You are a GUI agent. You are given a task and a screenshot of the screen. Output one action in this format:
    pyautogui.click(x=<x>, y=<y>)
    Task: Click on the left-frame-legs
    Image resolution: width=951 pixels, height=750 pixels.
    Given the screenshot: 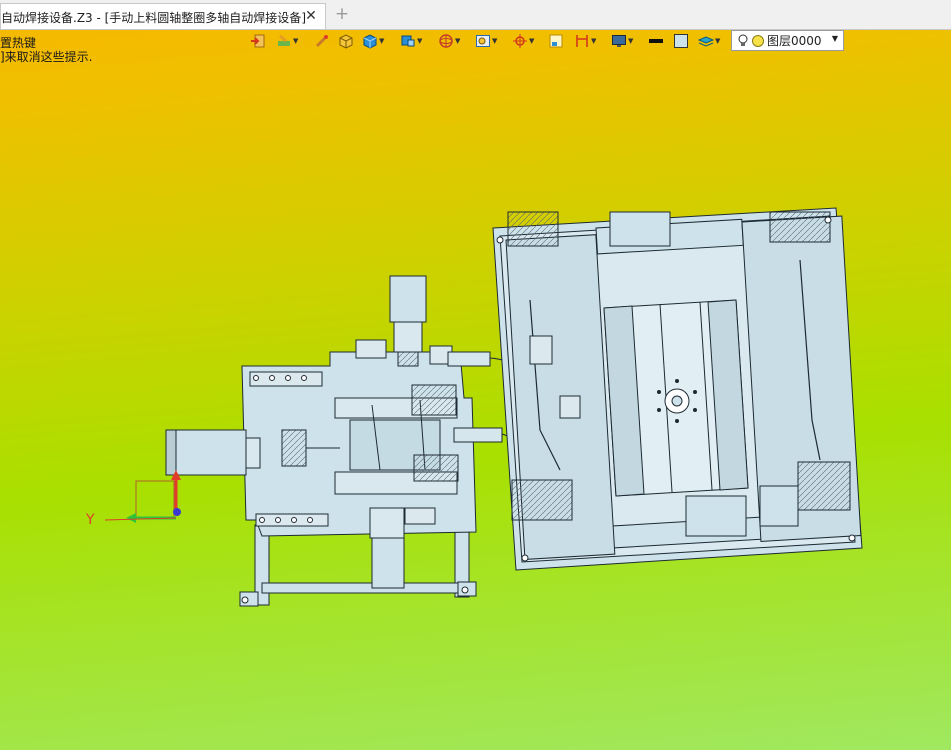 What is the action you would take?
    pyautogui.click(x=358, y=565)
    